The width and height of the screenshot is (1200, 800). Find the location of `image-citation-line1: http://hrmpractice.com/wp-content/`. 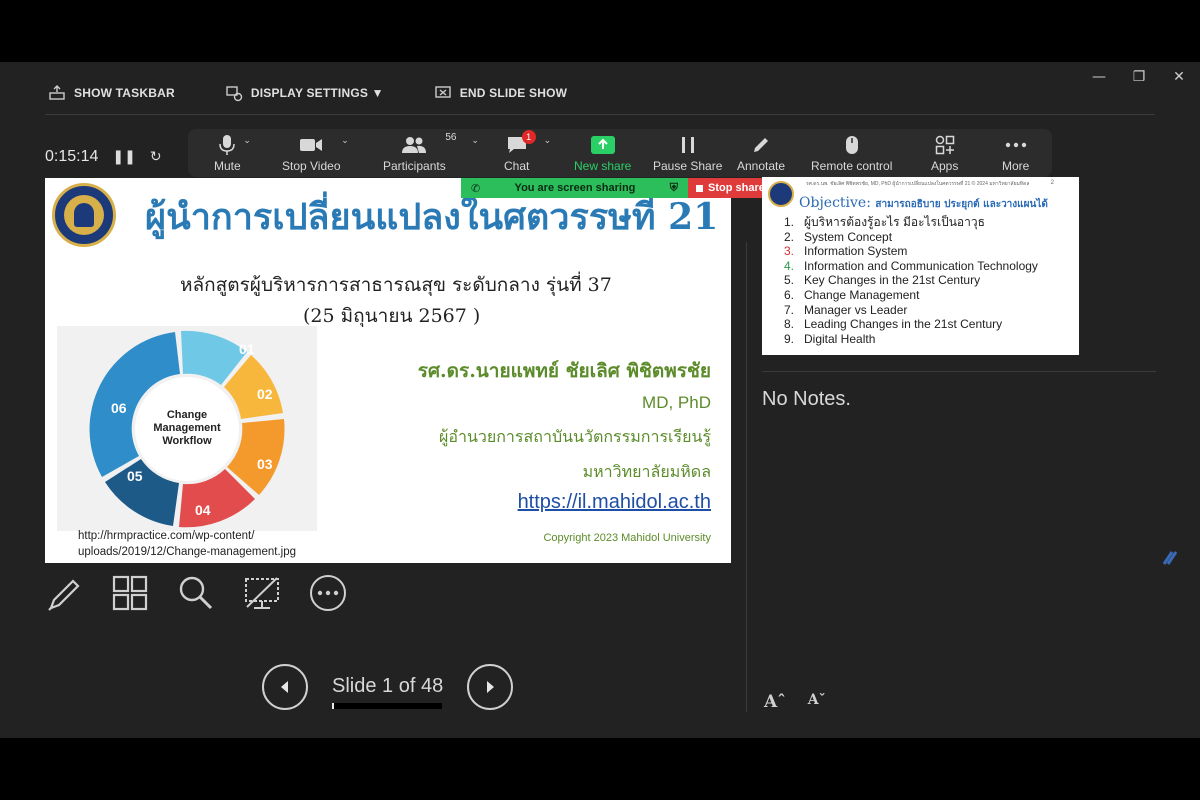

image-citation-line1: http://hrmpractice.com/wp-content/ is located at coordinates (166, 536).